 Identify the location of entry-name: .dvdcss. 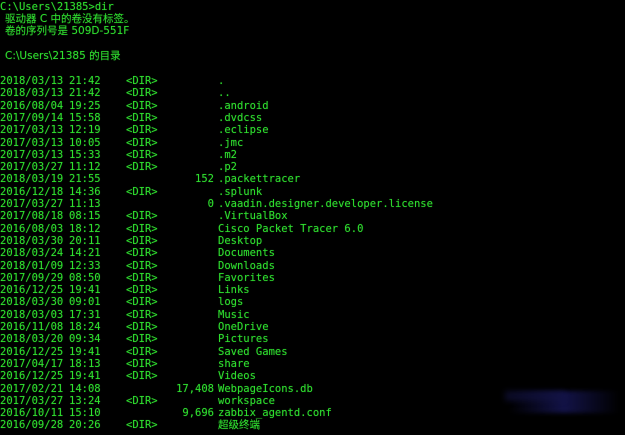
(240, 117).